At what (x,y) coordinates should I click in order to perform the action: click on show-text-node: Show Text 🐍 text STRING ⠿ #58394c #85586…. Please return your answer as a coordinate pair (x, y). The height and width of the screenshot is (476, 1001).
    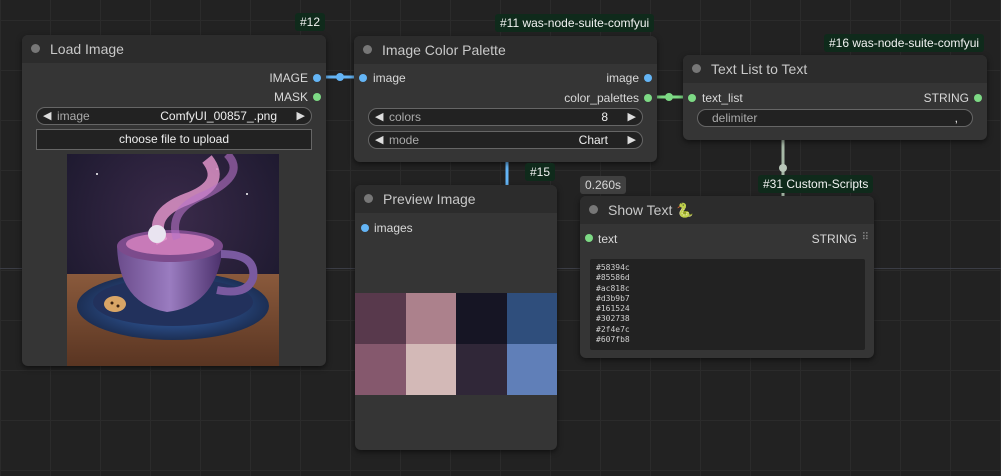
    Looking at the image, I should click on (727, 277).